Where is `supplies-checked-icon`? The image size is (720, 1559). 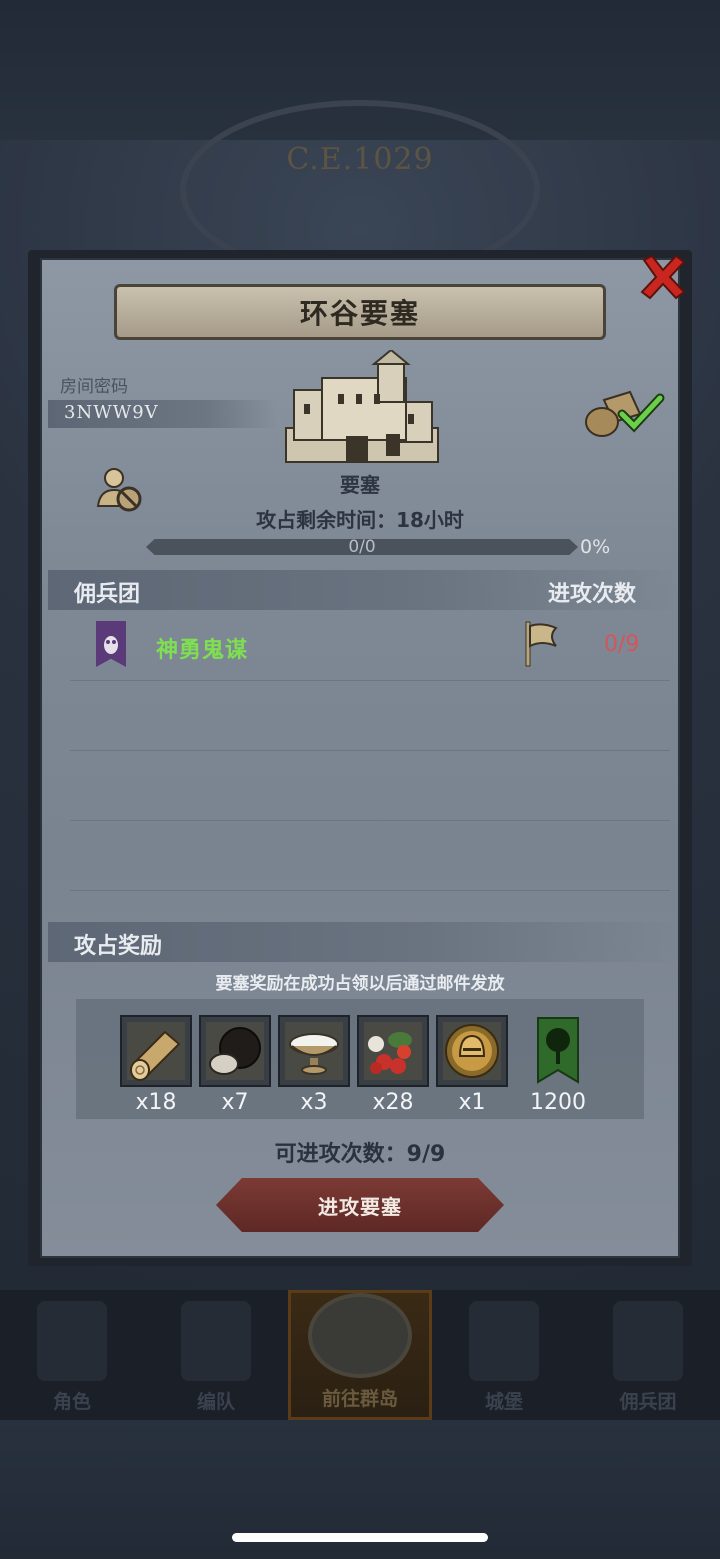 supplies-checked-icon is located at coordinates (625, 414).